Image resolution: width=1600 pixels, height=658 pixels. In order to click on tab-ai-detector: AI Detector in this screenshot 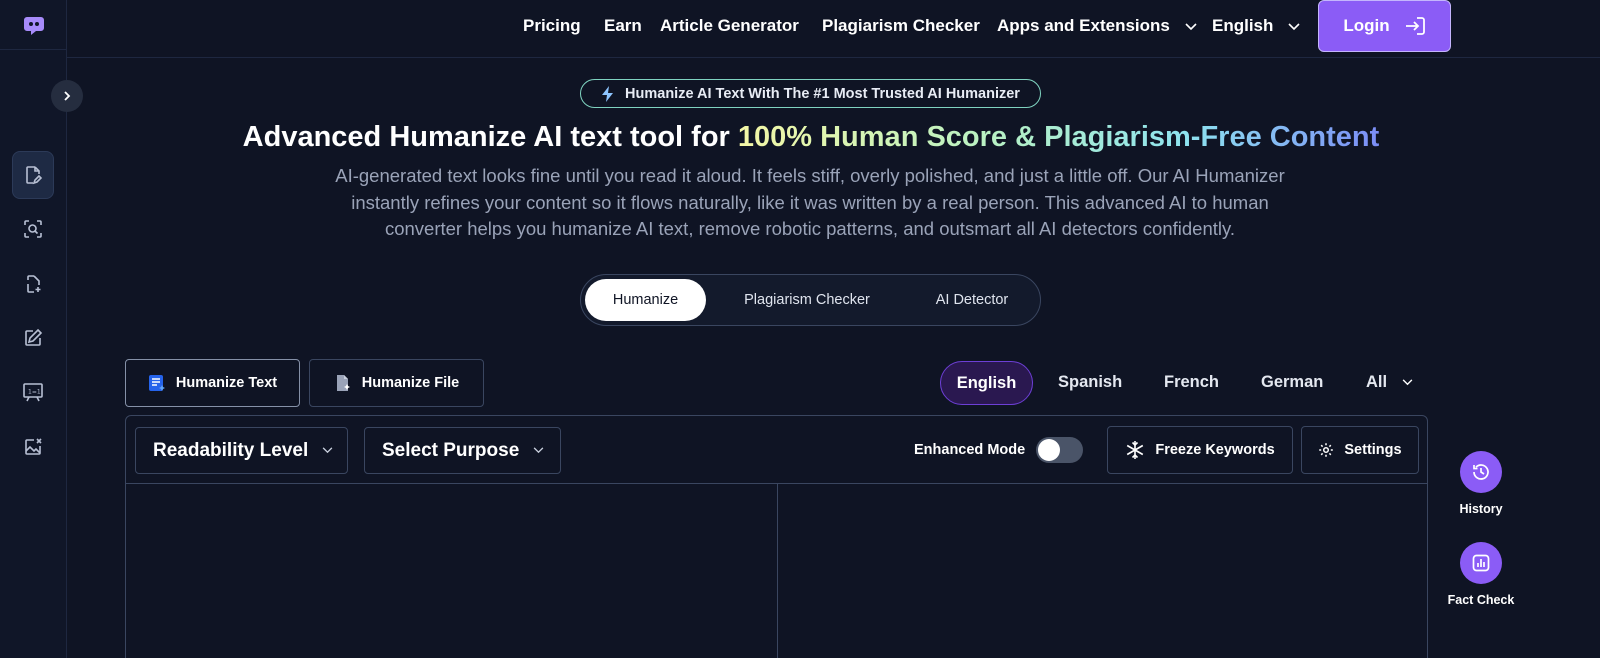, I will do `click(972, 300)`.